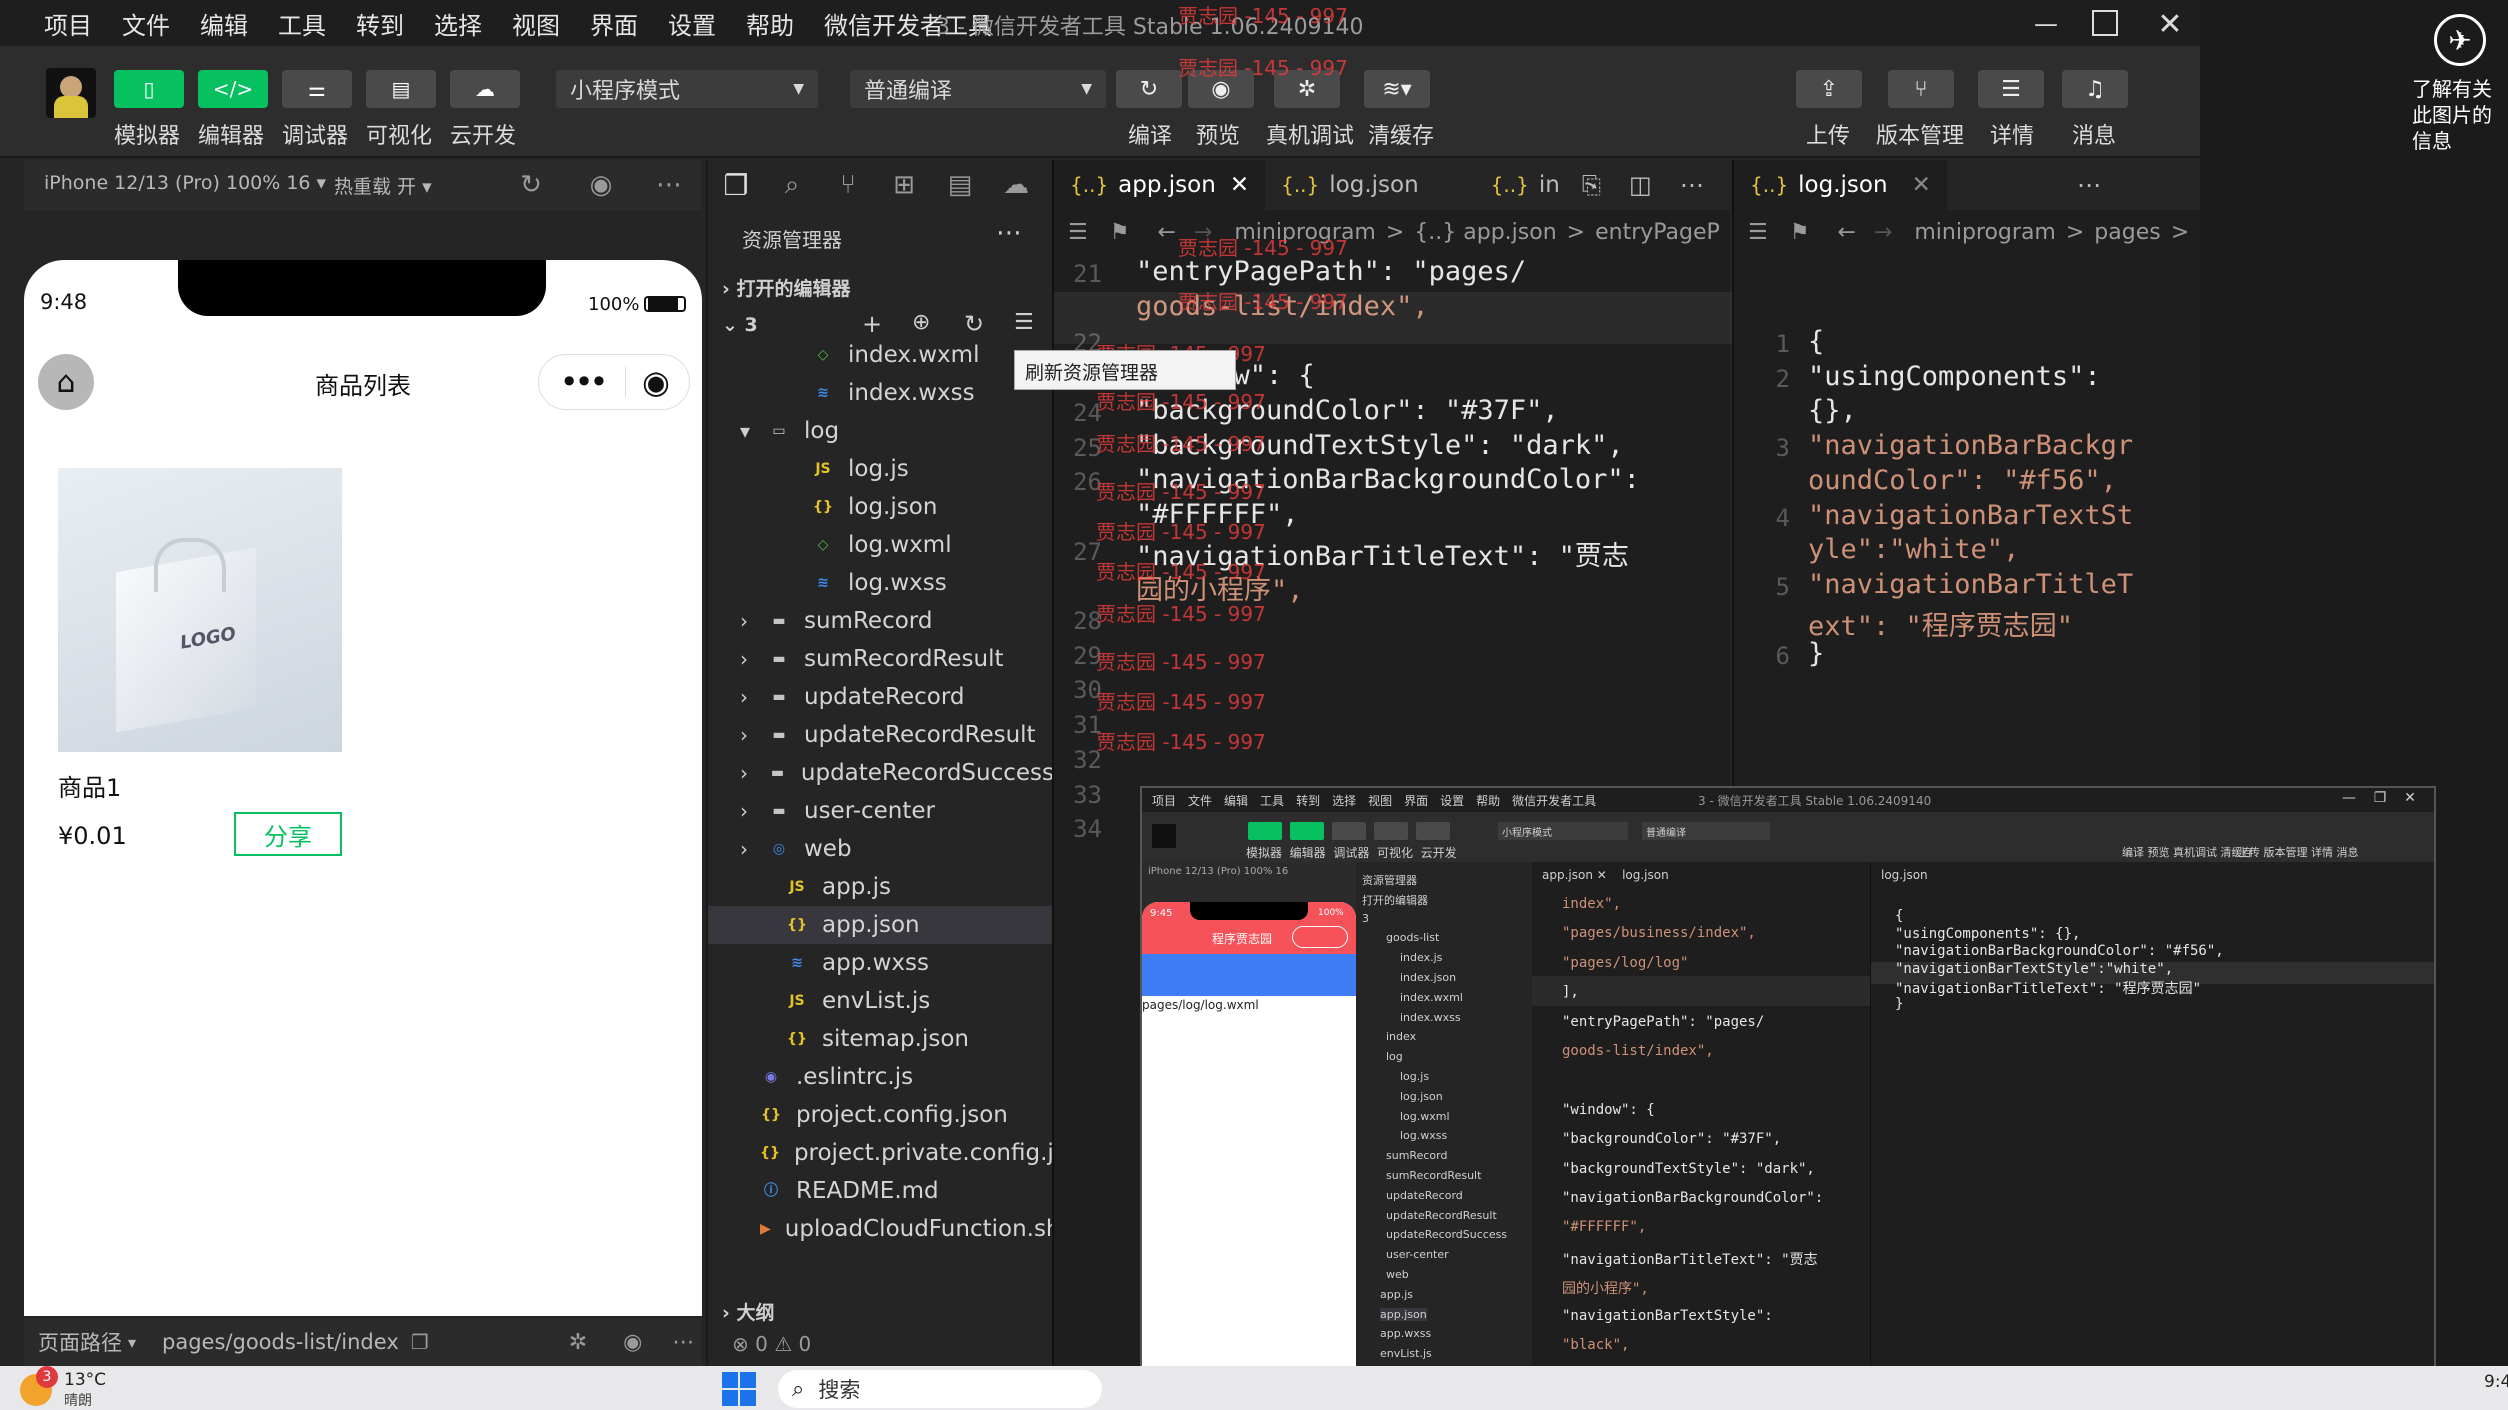  What do you see at coordinates (881, 469) in the screenshot?
I see `file-tree-item: JS log.js` at bounding box center [881, 469].